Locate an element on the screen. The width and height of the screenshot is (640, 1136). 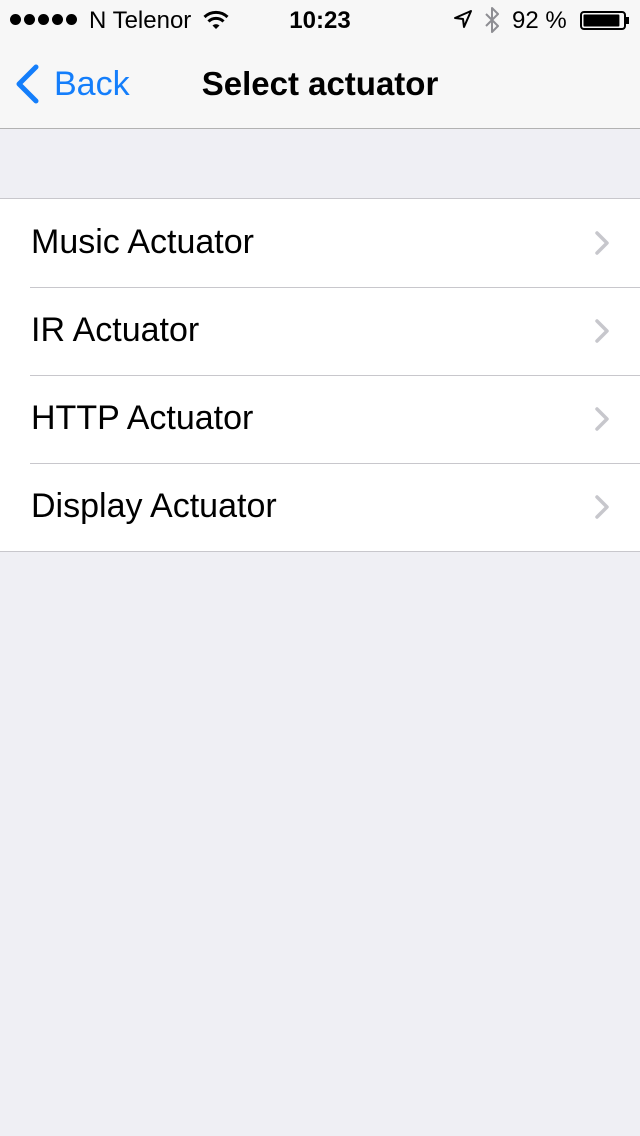
battery-percentage: 92 % is located at coordinates (539, 20).